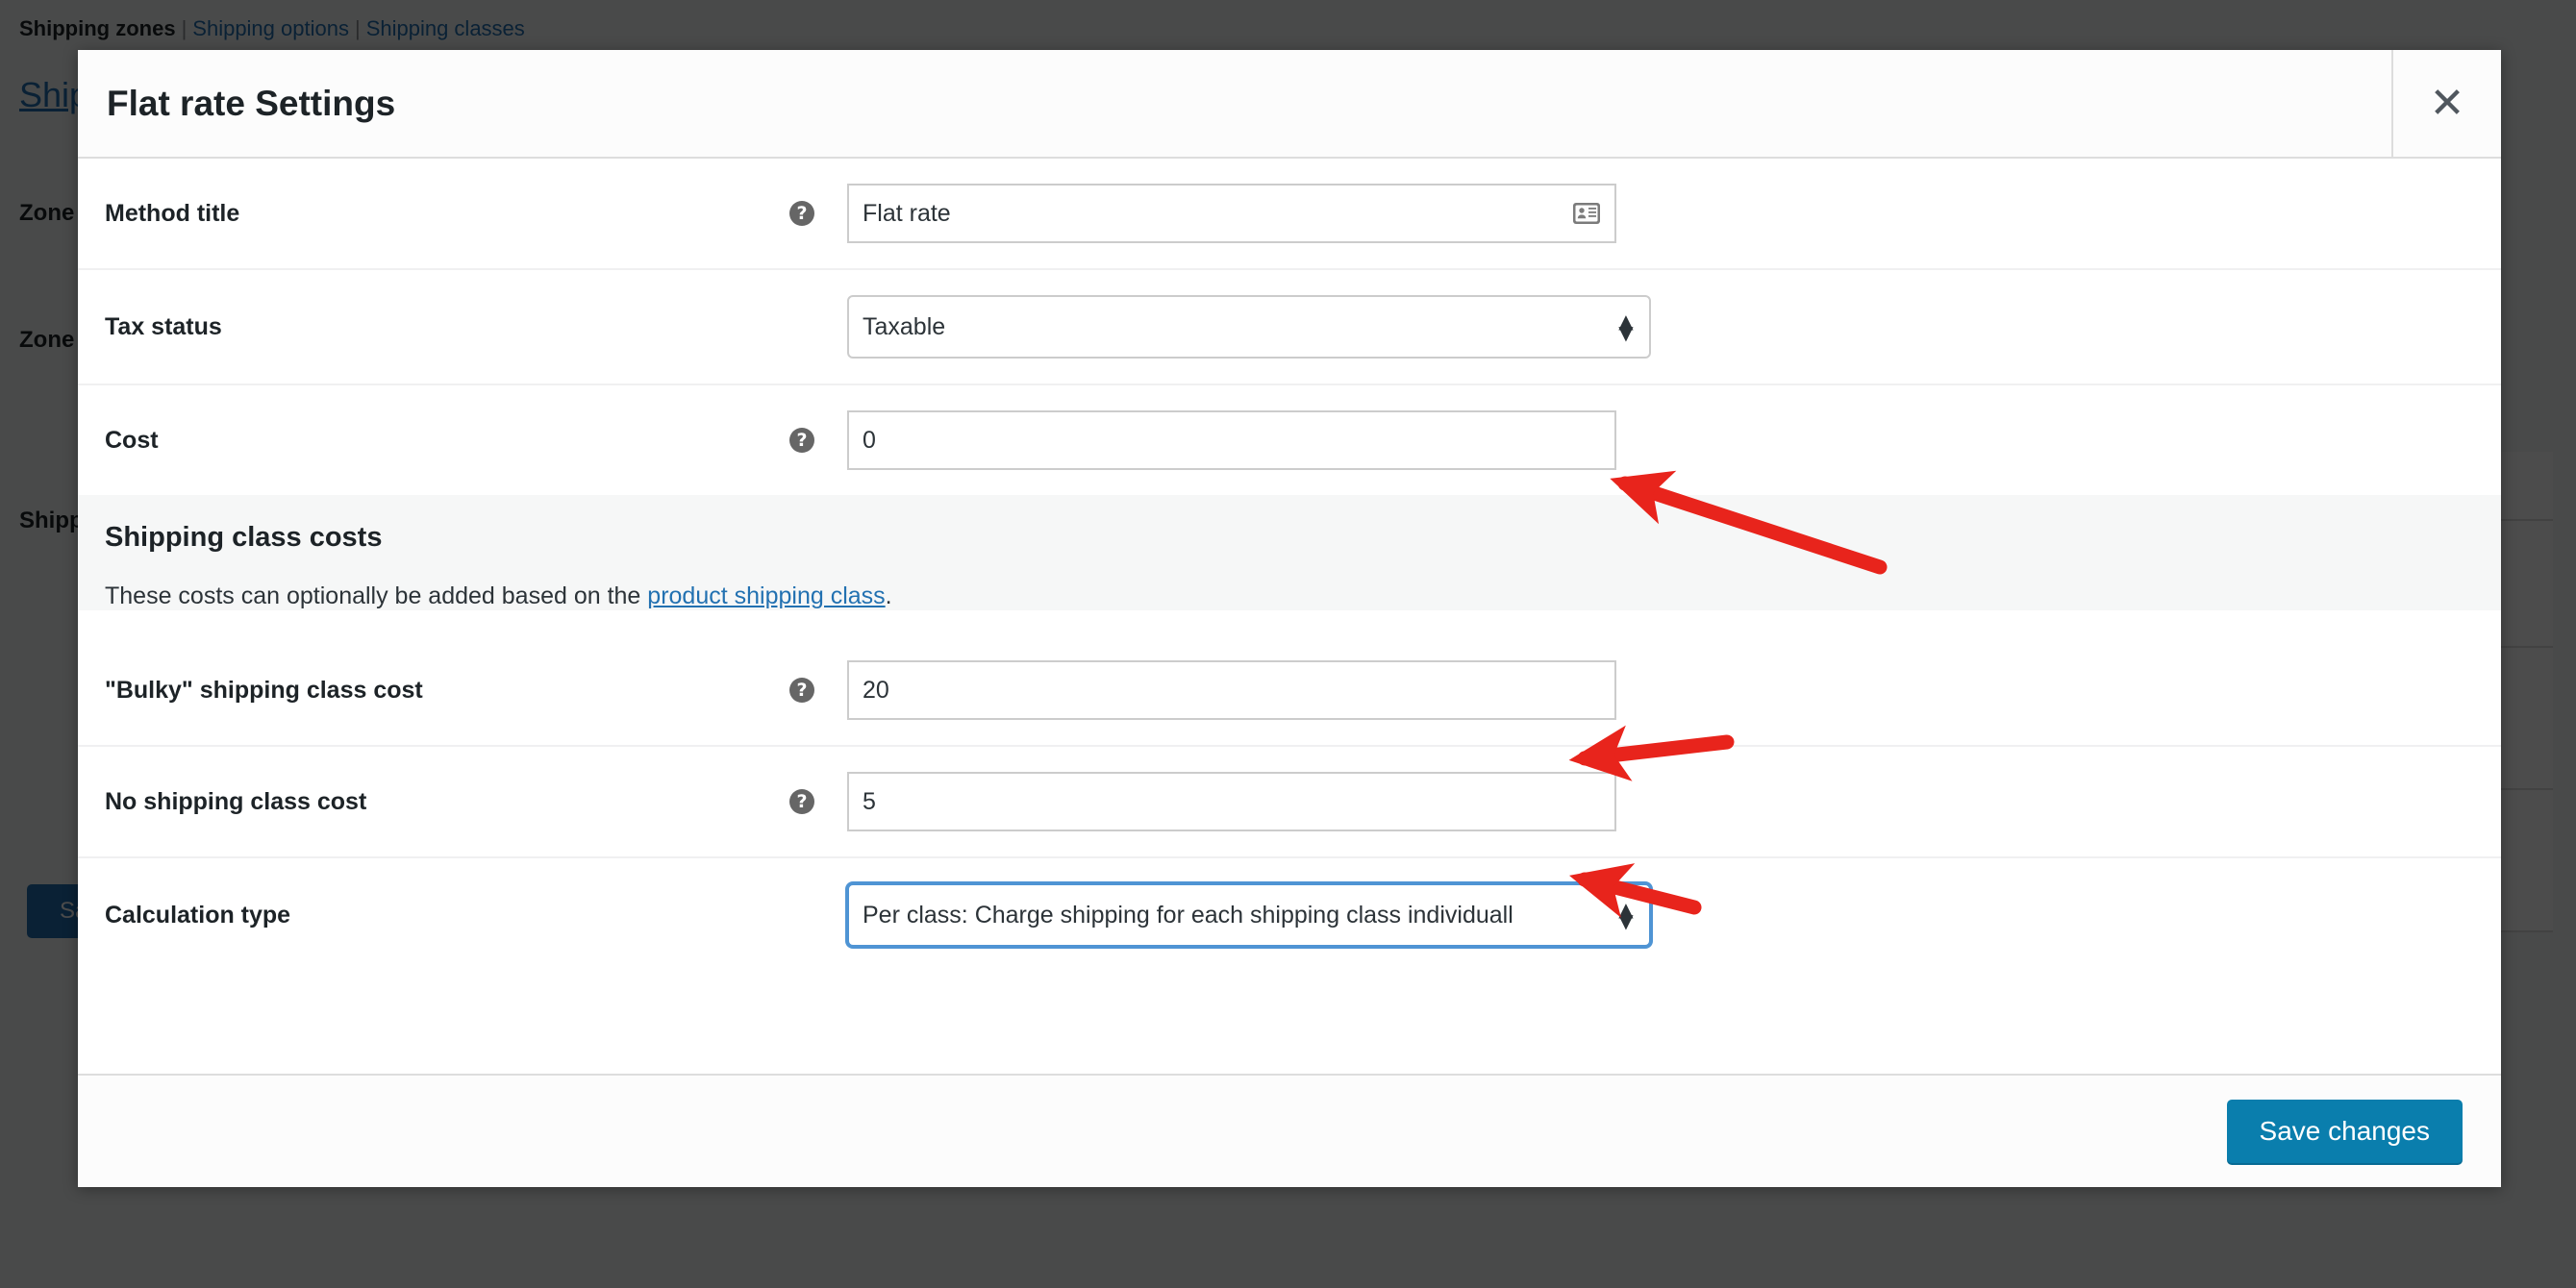  What do you see at coordinates (1231, 690) in the screenshot?
I see `bulky-shipping-class-cost-input` at bounding box center [1231, 690].